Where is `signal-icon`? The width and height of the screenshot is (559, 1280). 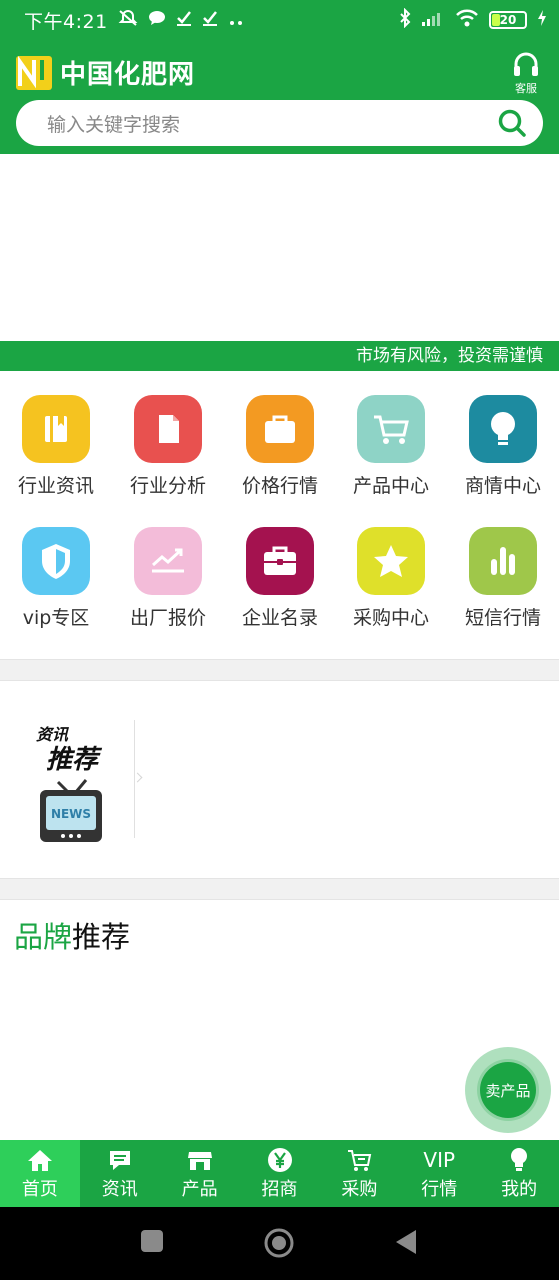
signal-icon is located at coordinates (433, 20).